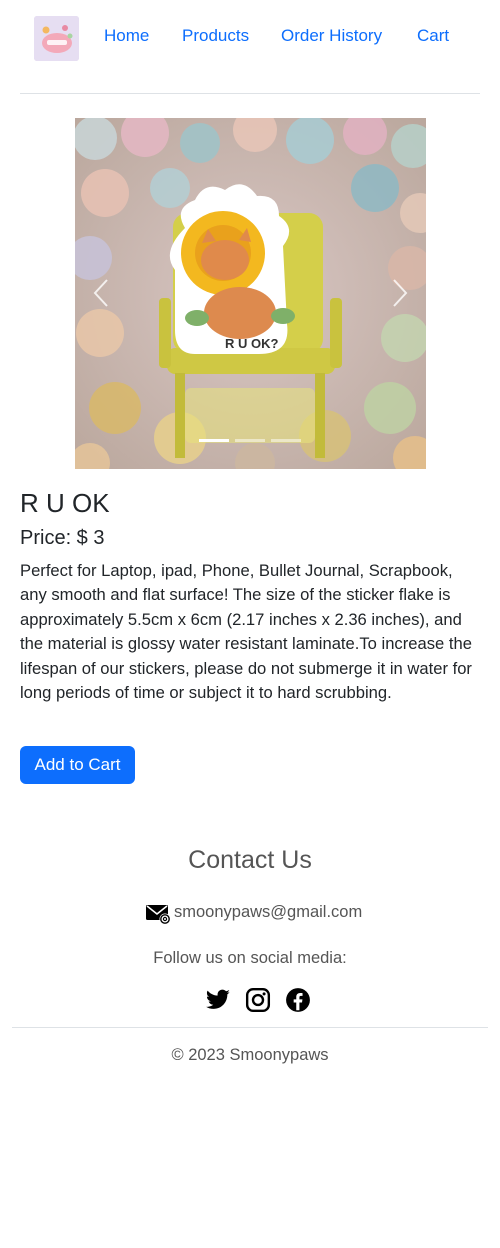 This screenshot has width=500, height=1248. I want to click on product-title: R U OK, so click(65, 503).